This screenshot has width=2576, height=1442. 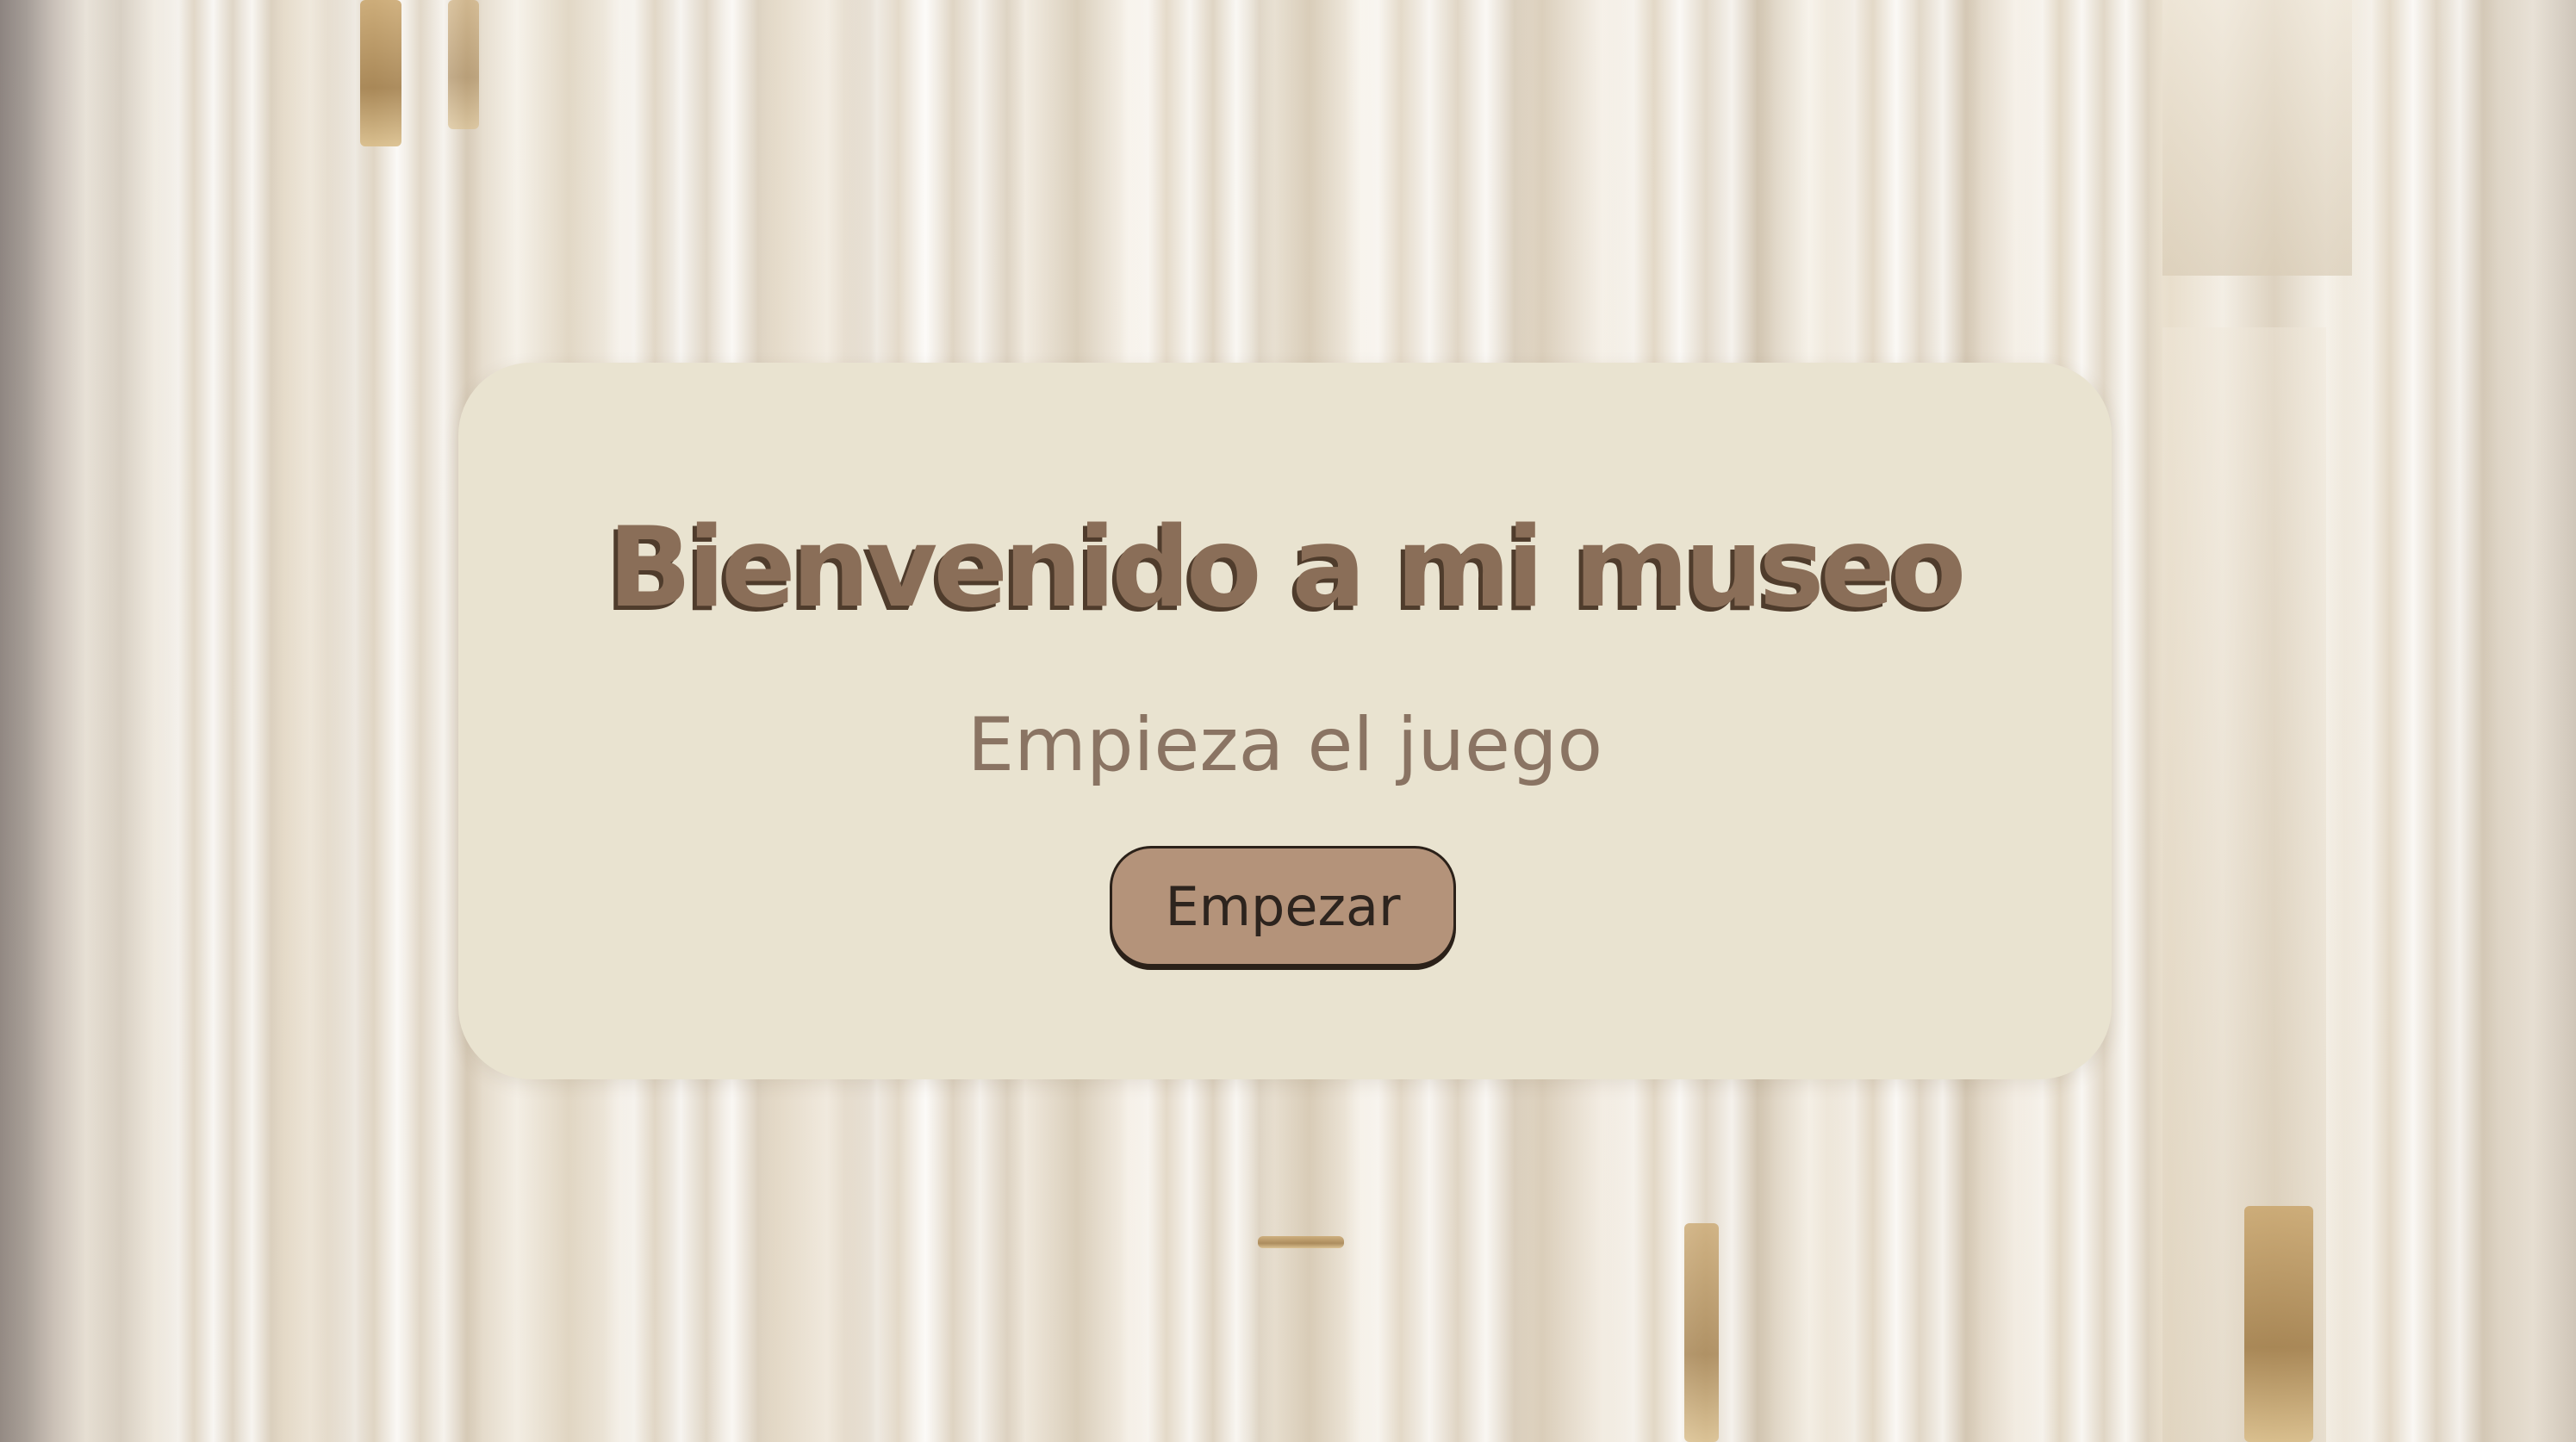 What do you see at coordinates (464, 64) in the screenshot?
I see `gold-ornament-top` at bounding box center [464, 64].